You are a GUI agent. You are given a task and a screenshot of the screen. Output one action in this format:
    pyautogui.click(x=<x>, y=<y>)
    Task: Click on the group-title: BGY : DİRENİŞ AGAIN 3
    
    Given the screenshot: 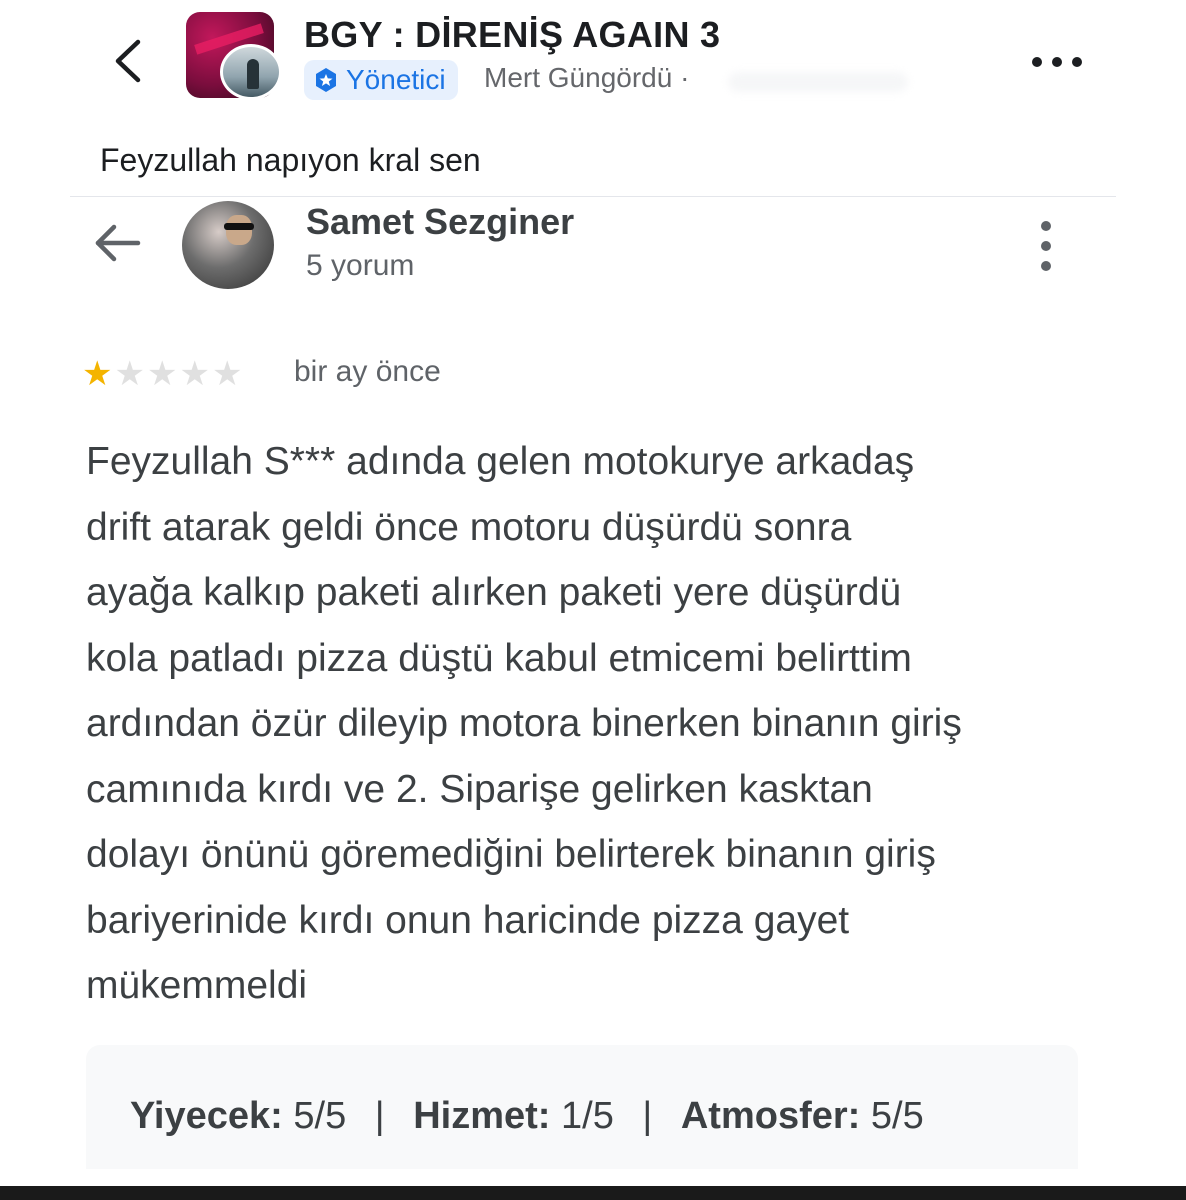 What is the action you would take?
    pyautogui.click(x=512, y=35)
    